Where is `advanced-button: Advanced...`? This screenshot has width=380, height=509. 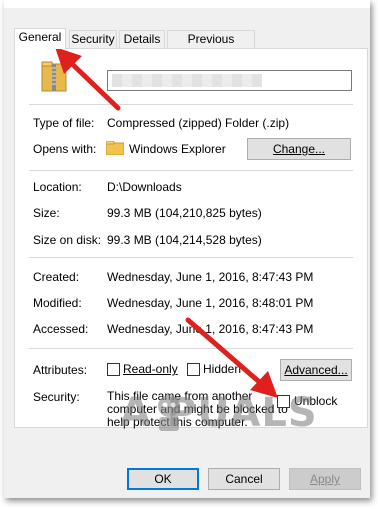 advanced-button: Advanced... is located at coordinates (316, 370).